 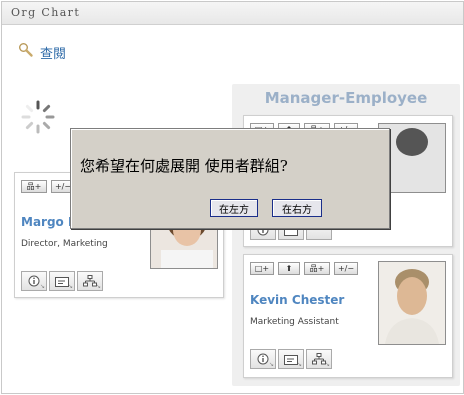 What do you see at coordinates (297, 208) in the screenshot?
I see `expand-right-button: 在右方` at bounding box center [297, 208].